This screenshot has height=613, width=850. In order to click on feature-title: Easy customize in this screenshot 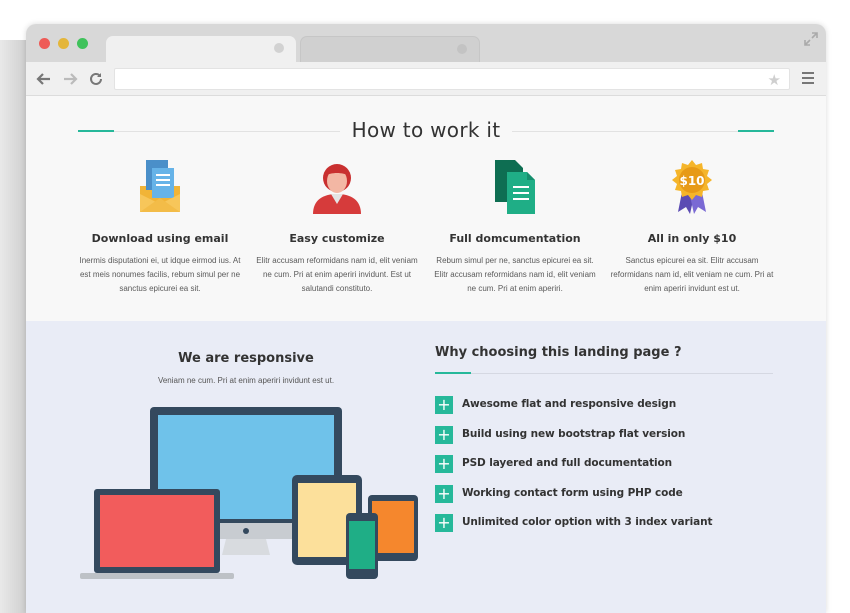, I will do `click(337, 238)`.